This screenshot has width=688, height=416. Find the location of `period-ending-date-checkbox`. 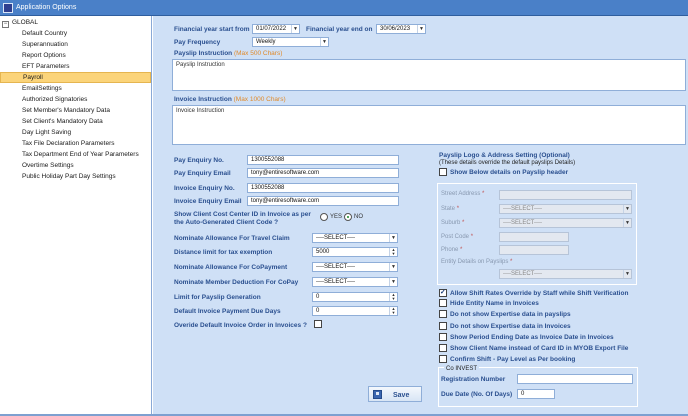

period-ending-date-checkbox is located at coordinates (443, 337).